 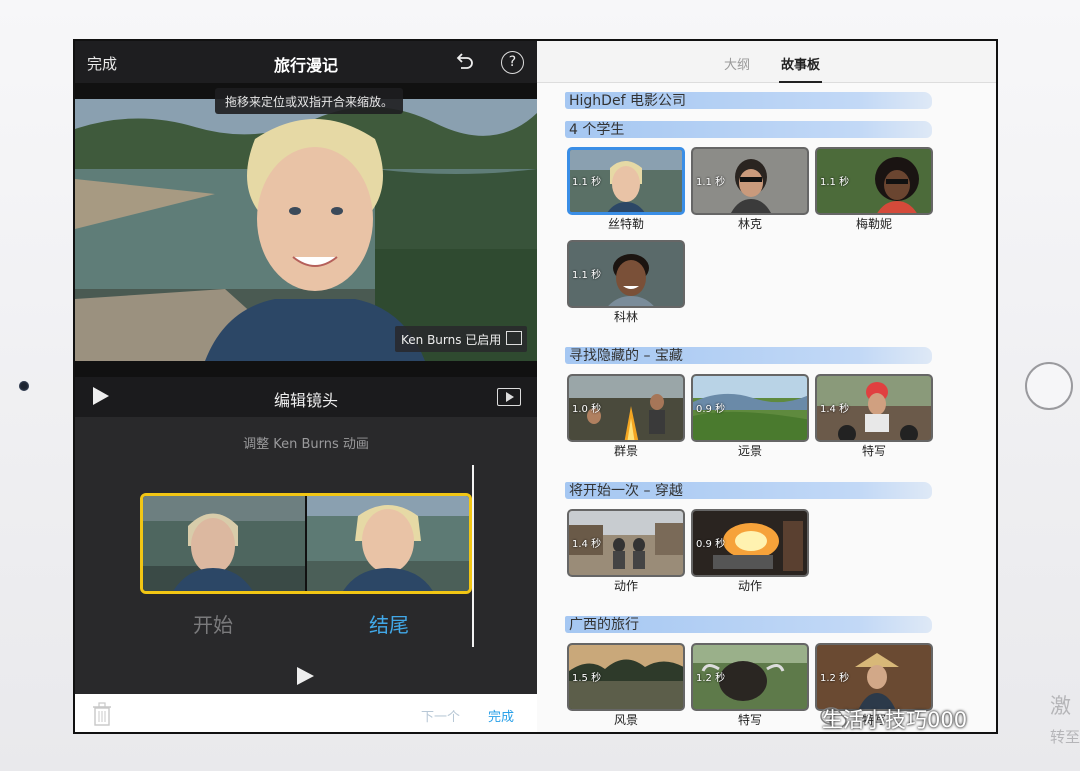 I want to click on side-watermark-line2: 转至, so click(x=1065, y=737).